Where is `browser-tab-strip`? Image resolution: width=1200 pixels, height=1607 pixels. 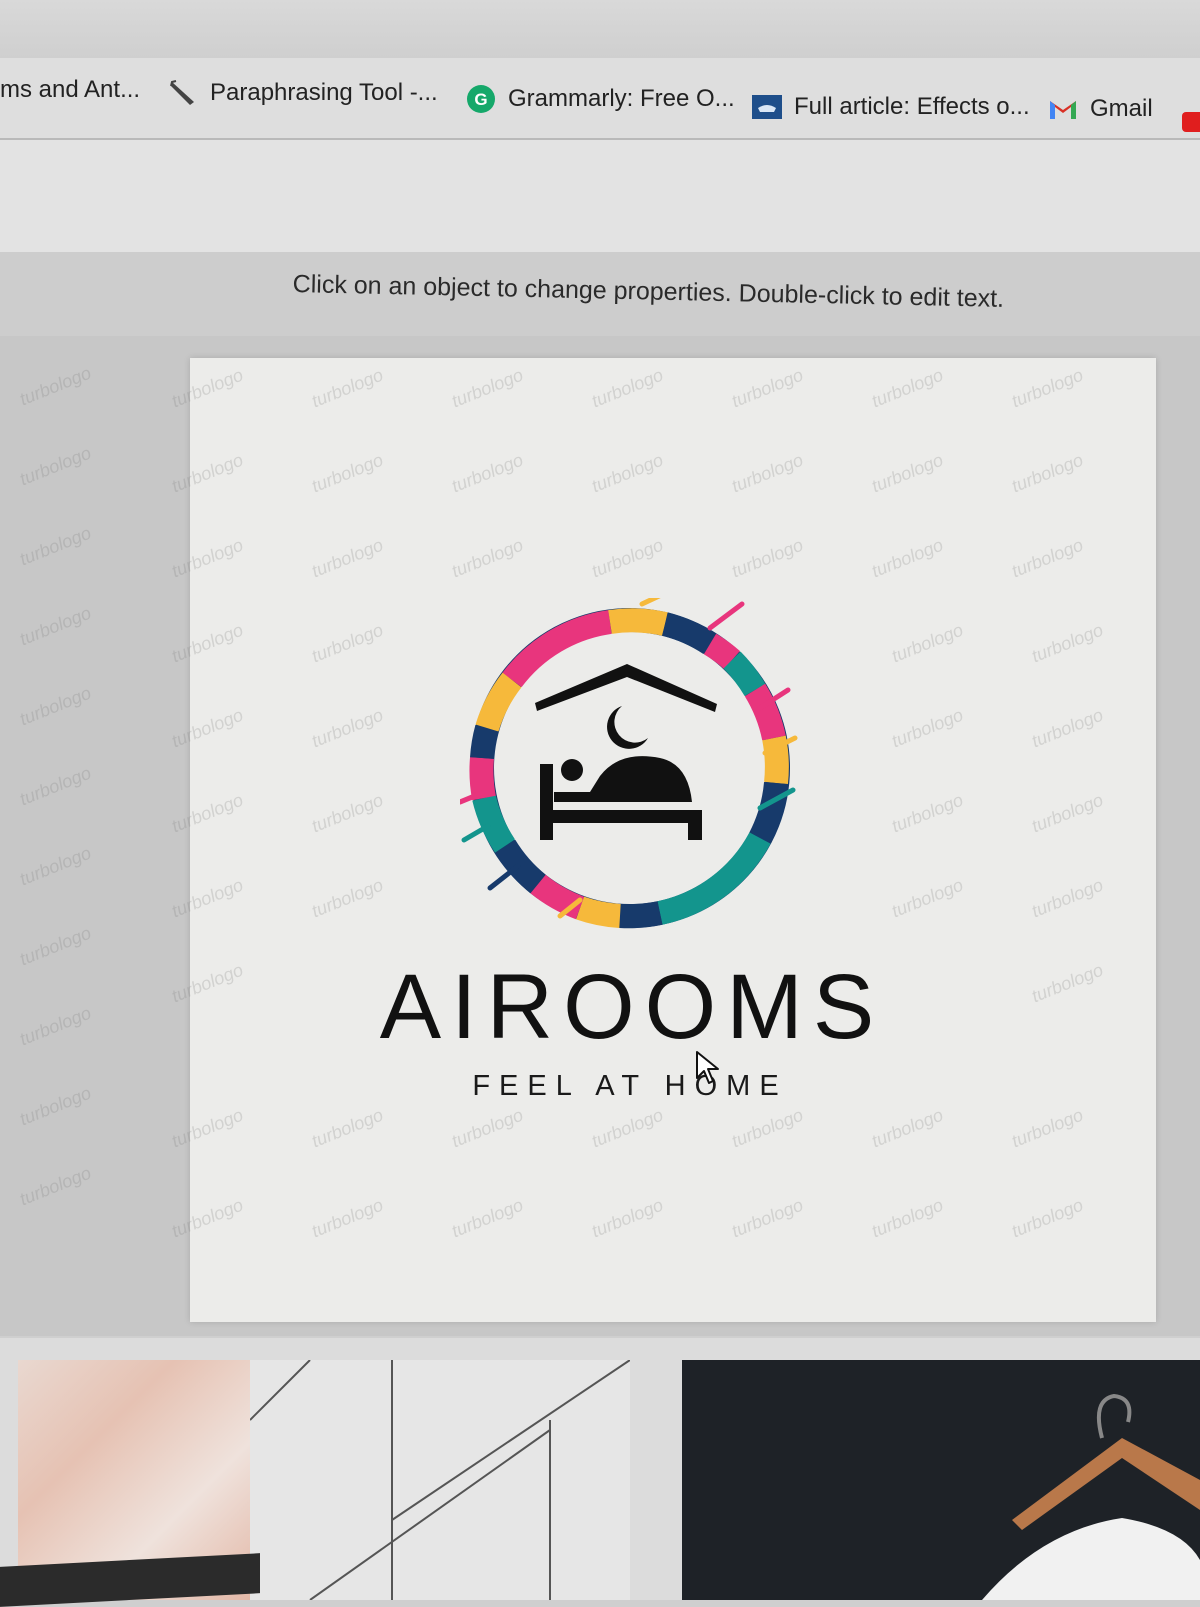 browser-tab-strip is located at coordinates (600, 29).